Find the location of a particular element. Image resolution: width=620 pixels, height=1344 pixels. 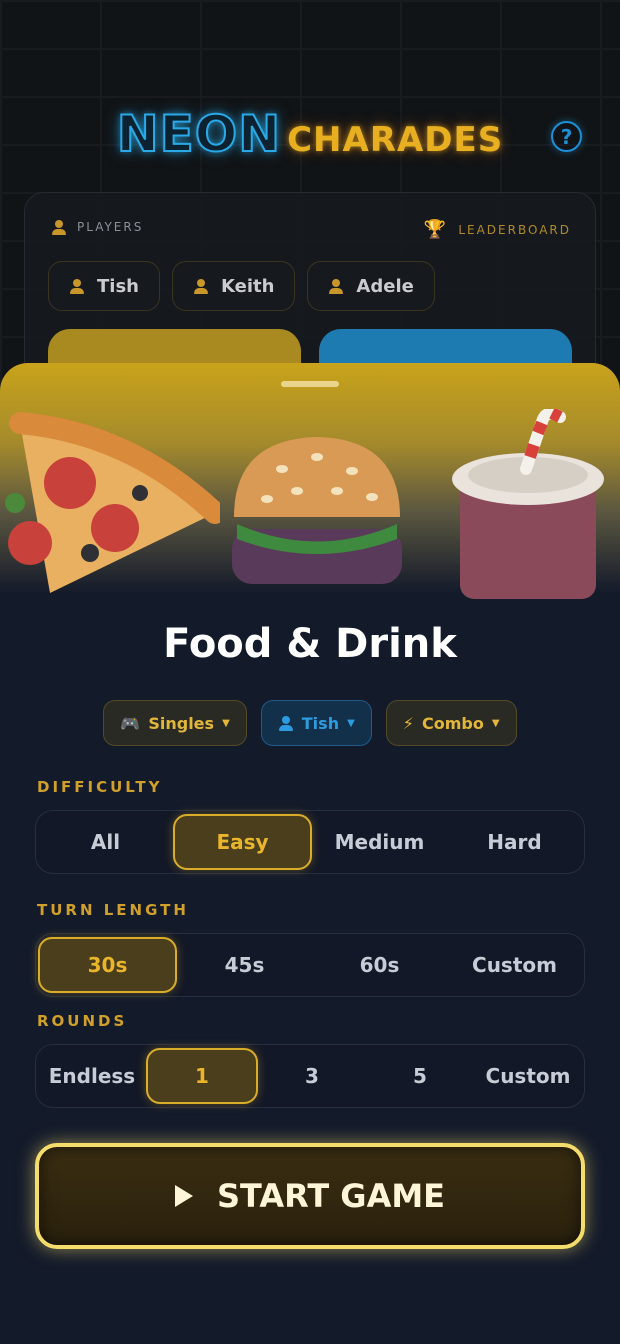

difficulty-label: DIFFICULTY is located at coordinates (100, 787).